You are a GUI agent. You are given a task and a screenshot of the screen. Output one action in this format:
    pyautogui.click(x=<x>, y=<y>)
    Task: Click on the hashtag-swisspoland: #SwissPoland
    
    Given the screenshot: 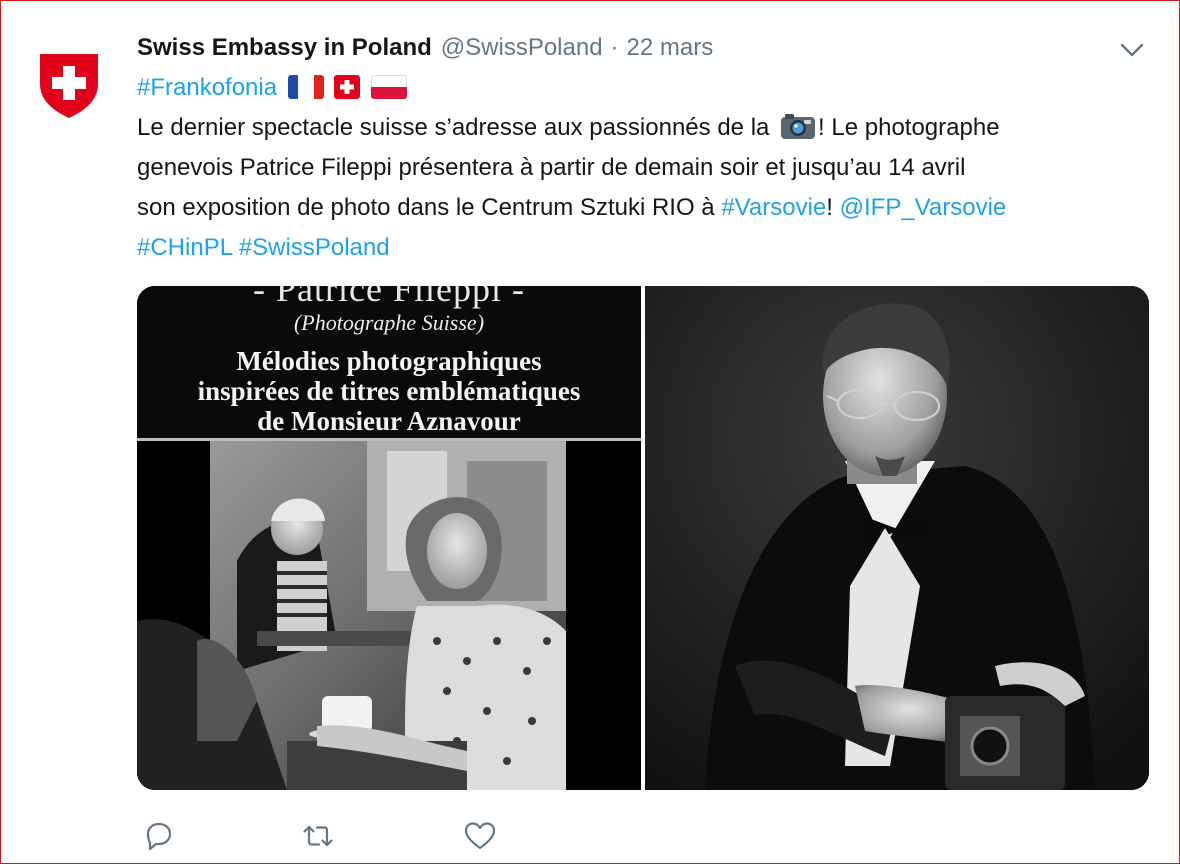 What is the action you would take?
    pyautogui.click(x=314, y=247)
    